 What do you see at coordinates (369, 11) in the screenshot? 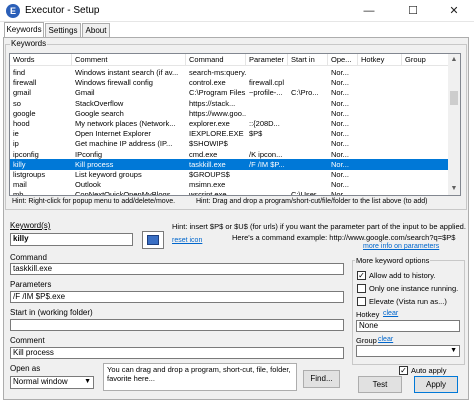
I see `minimize-button: —` at bounding box center [369, 11].